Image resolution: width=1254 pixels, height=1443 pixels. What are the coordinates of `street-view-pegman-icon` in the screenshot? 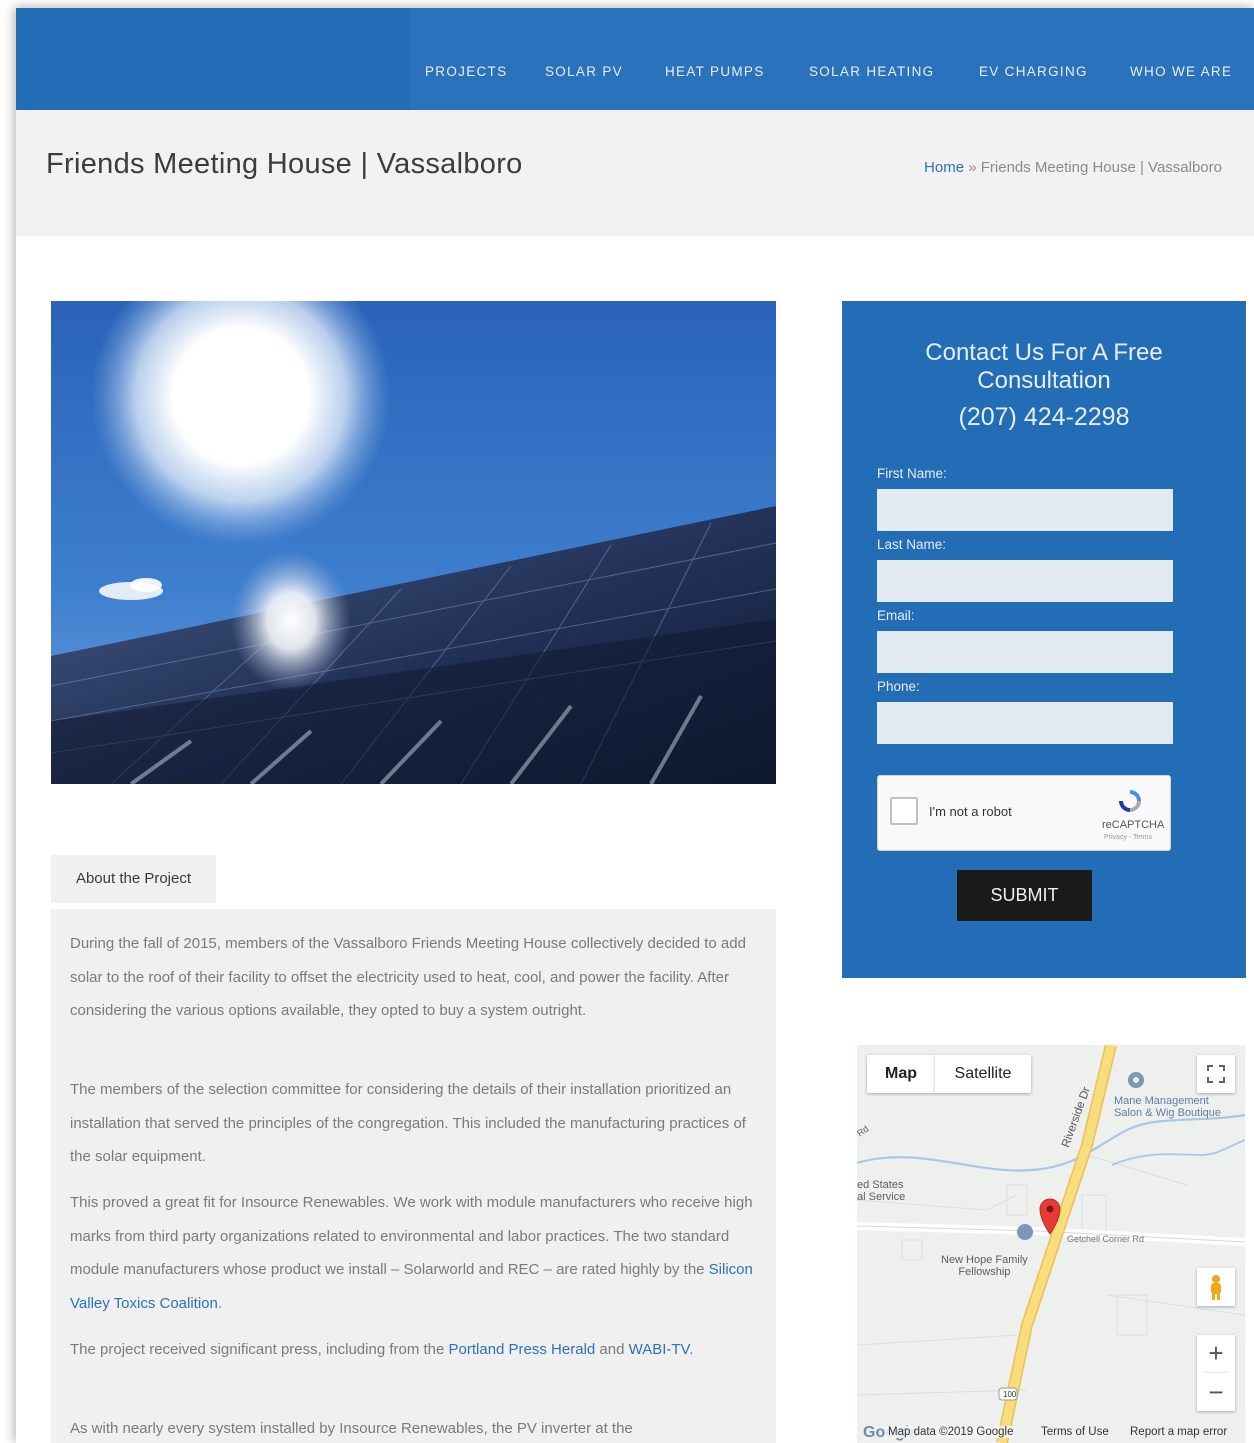 It's located at (1216, 1287).